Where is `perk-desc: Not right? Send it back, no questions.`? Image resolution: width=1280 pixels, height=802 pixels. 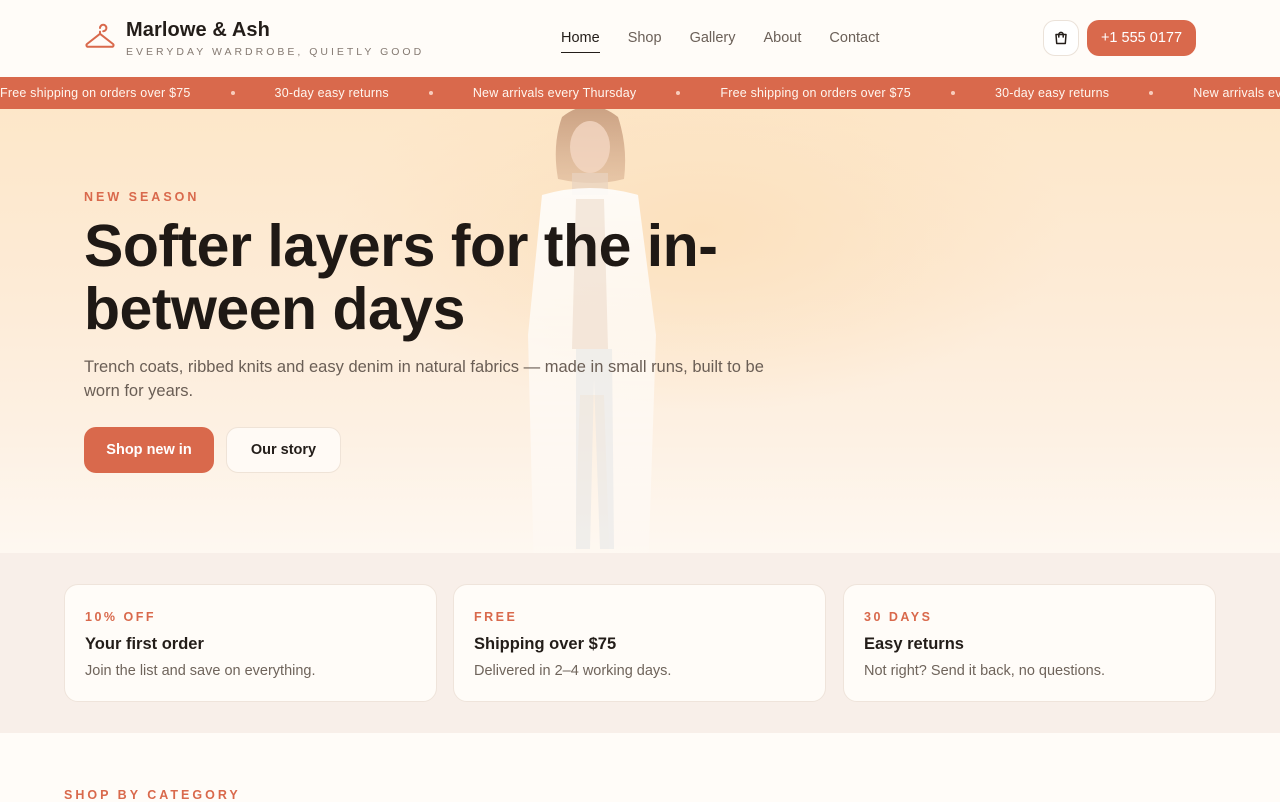 perk-desc: Not right? Send it back, no questions. is located at coordinates (985, 671).